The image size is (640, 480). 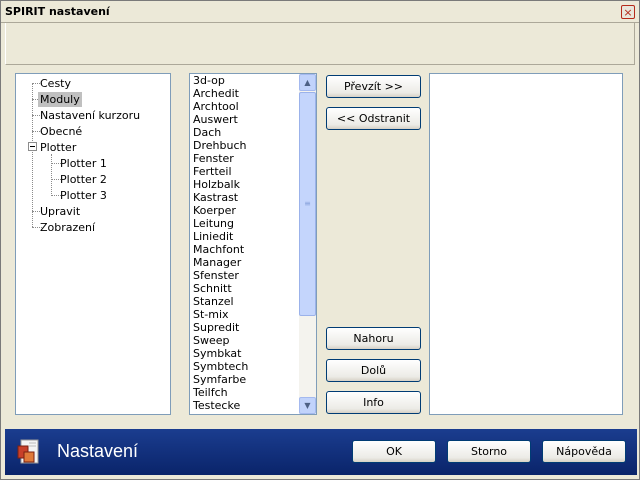 I want to click on list-item: Kastrast, so click(x=245, y=197).